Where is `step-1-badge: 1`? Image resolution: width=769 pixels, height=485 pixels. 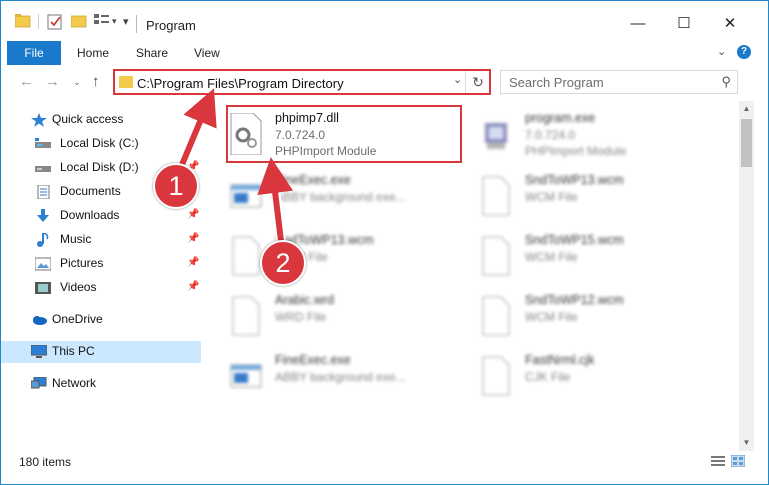
step-1-badge: 1 is located at coordinates (176, 186).